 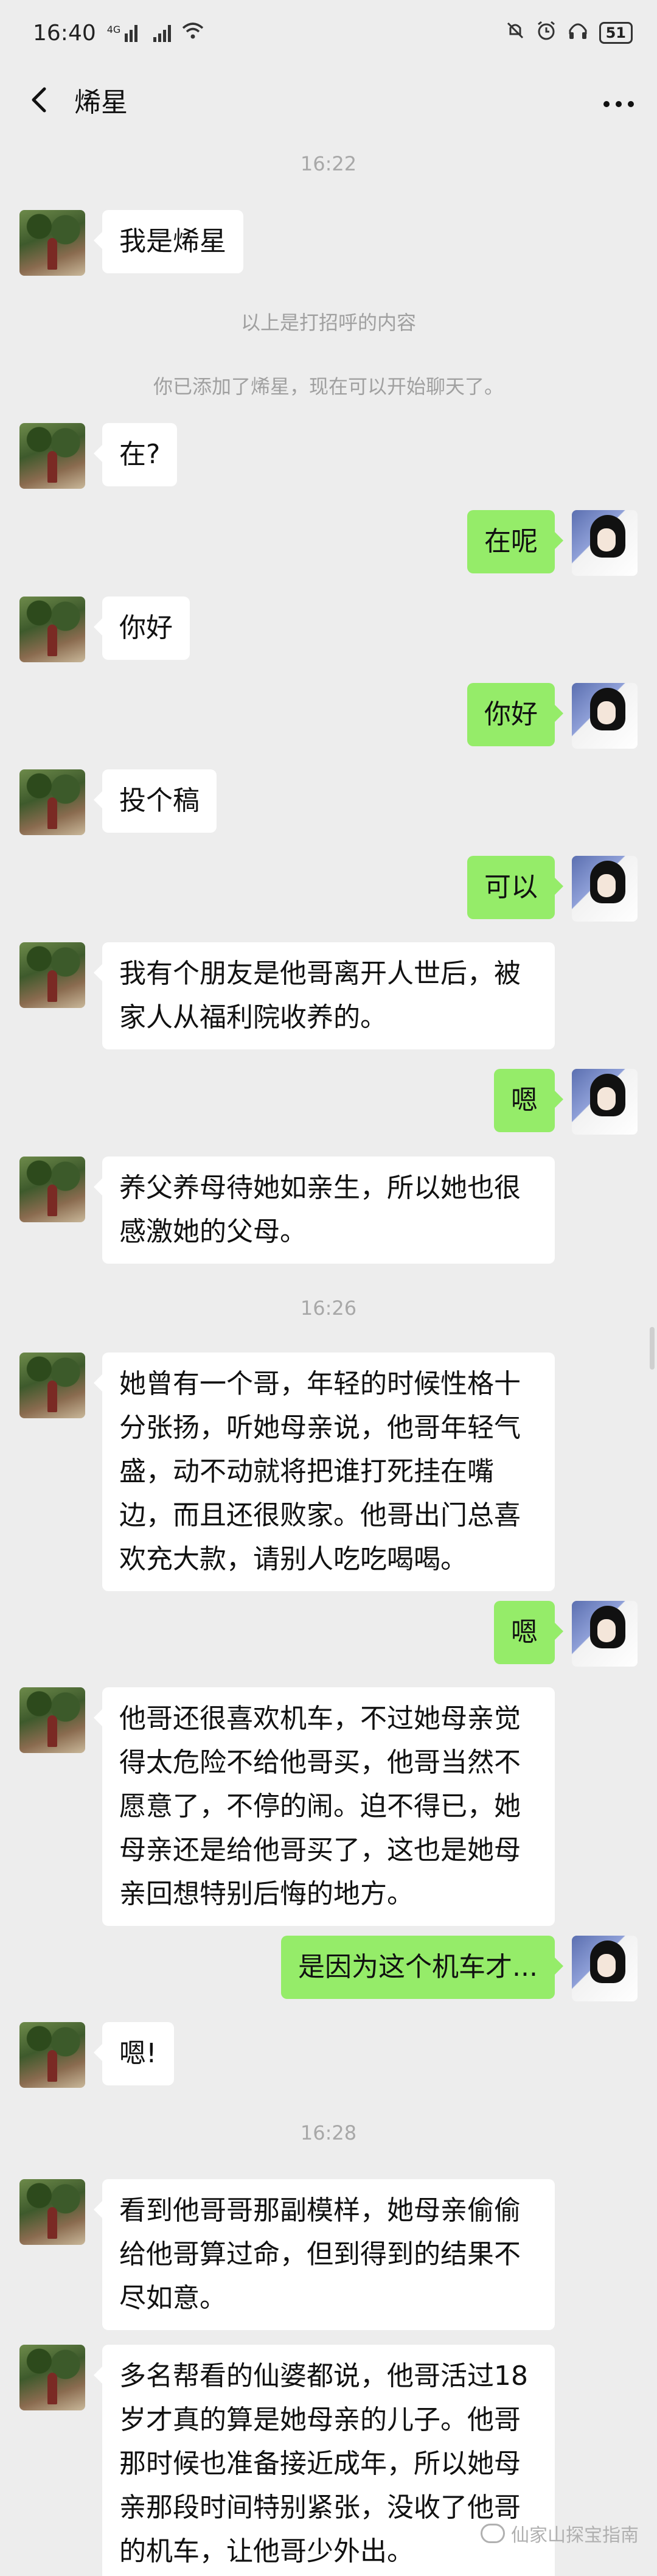 I want to click on message-bubble-outgoing: 在呢, so click(x=515, y=541).